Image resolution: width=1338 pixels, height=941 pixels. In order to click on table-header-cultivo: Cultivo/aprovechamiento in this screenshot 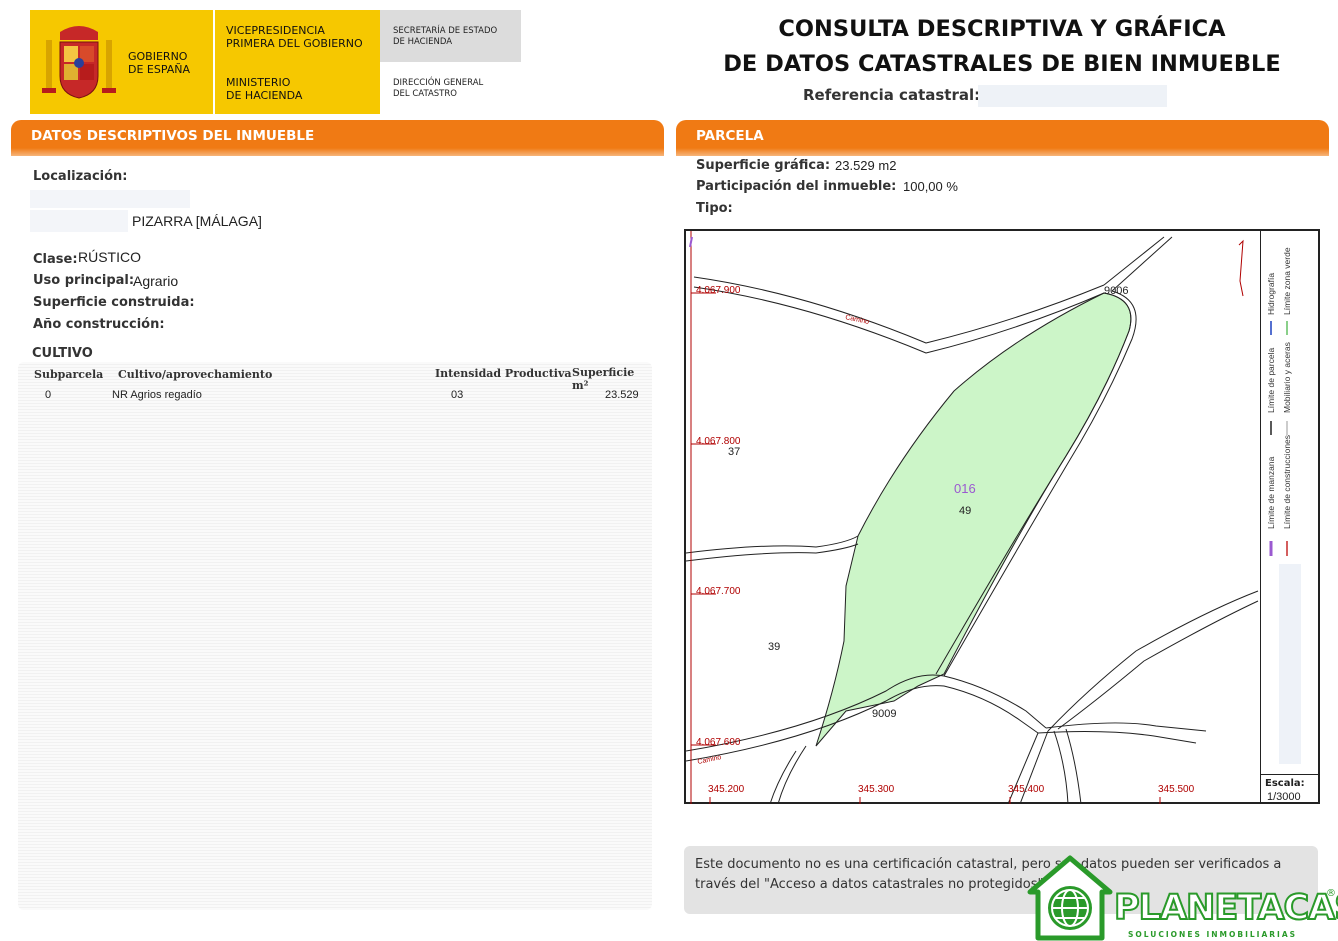, I will do `click(195, 374)`.